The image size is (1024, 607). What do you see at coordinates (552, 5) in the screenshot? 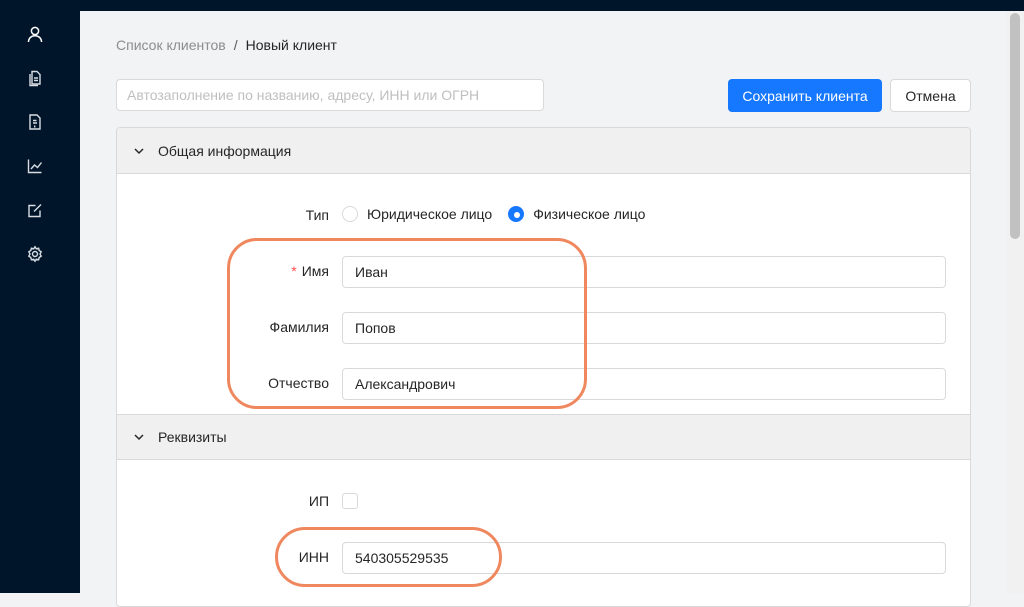
I see `top-bar` at bounding box center [552, 5].